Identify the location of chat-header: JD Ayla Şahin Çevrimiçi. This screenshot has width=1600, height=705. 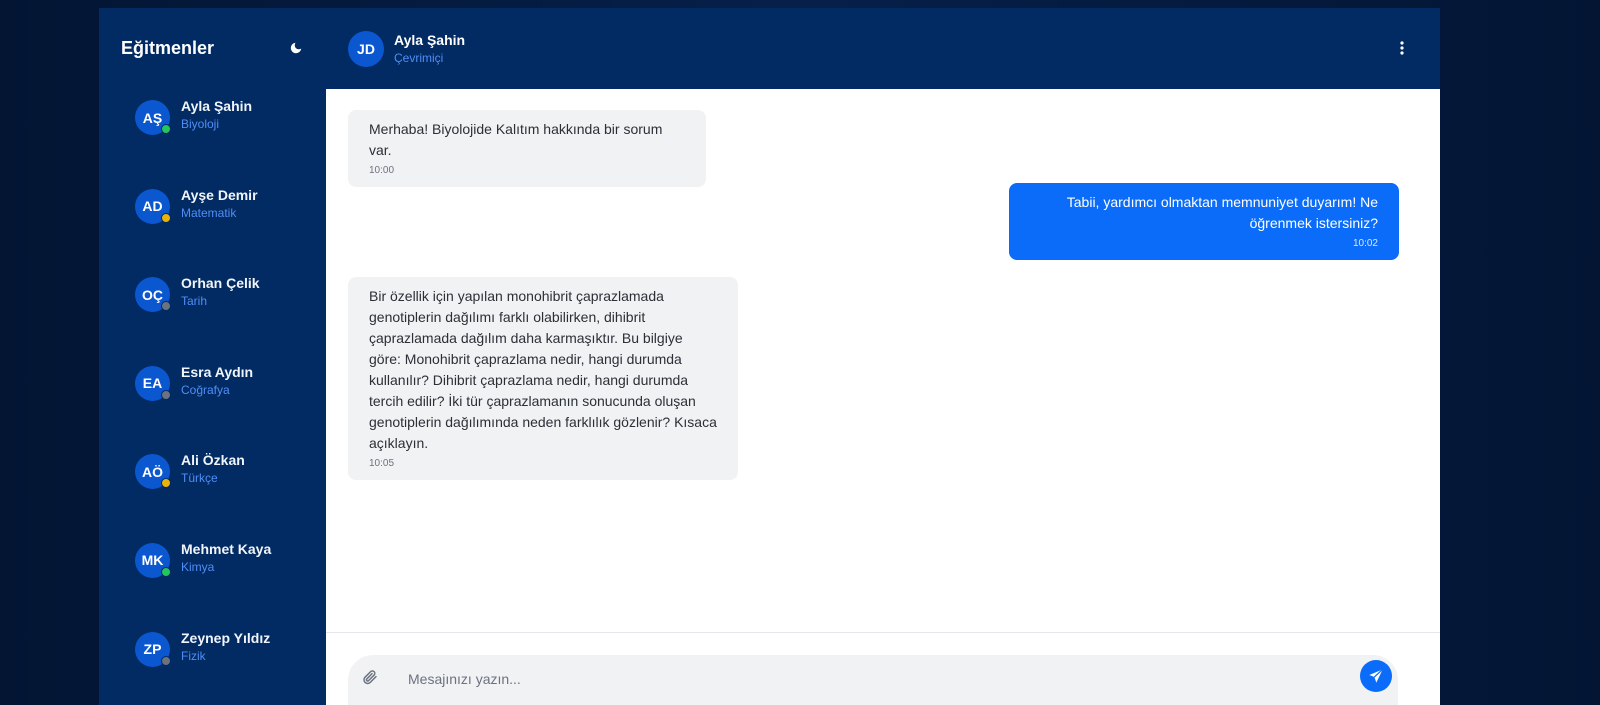
(883, 48).